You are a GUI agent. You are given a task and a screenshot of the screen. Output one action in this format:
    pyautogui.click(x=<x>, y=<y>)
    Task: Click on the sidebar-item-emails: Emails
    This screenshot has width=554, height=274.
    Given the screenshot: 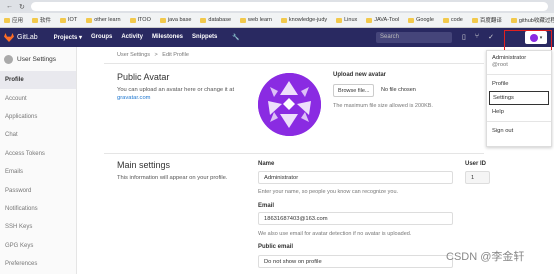 What is the action you would take?
    pyautogui.click(x=38, y=172)
    